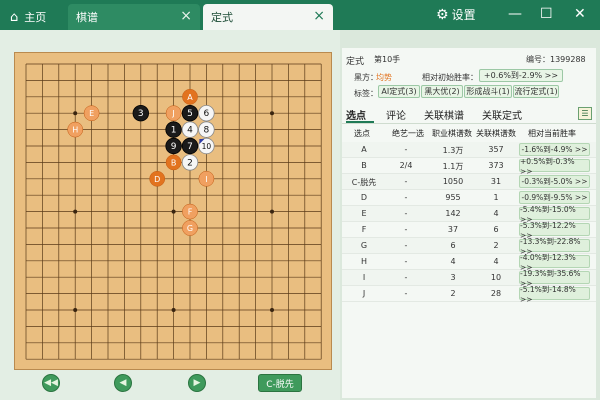 This screenshot has height=400, width=600. What do you see at coordinates (364, 245) in the screenshot?
I see `cell-point: G` at bounding box center [364, 245].